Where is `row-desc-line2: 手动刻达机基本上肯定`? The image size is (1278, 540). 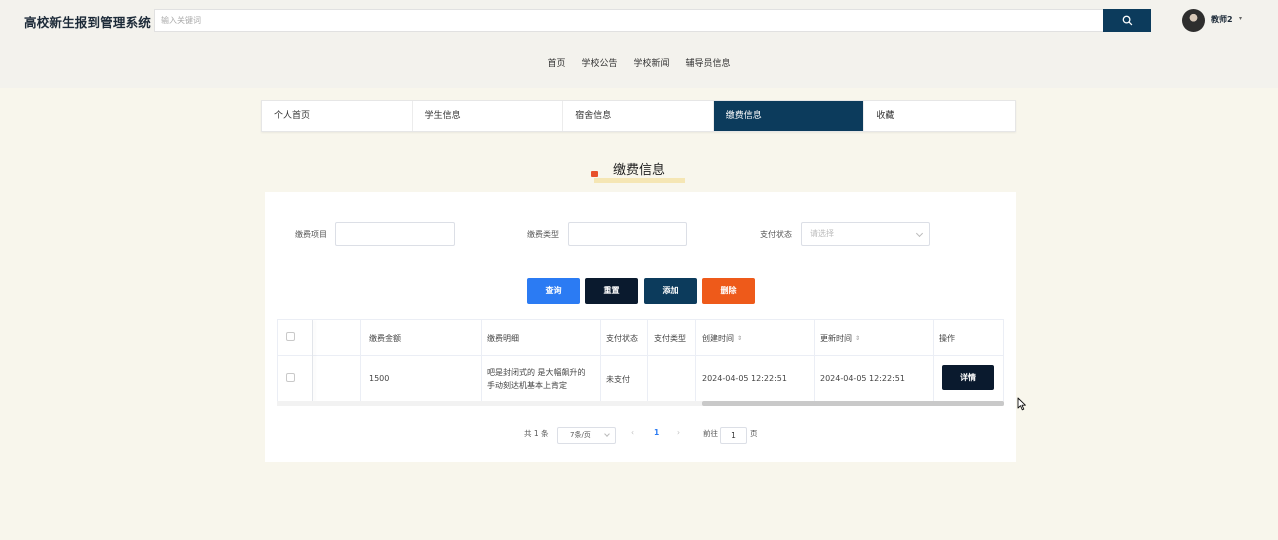
row-desc-line2: 手动刻达机基本上肯定 is located at coordinates (527, 385).